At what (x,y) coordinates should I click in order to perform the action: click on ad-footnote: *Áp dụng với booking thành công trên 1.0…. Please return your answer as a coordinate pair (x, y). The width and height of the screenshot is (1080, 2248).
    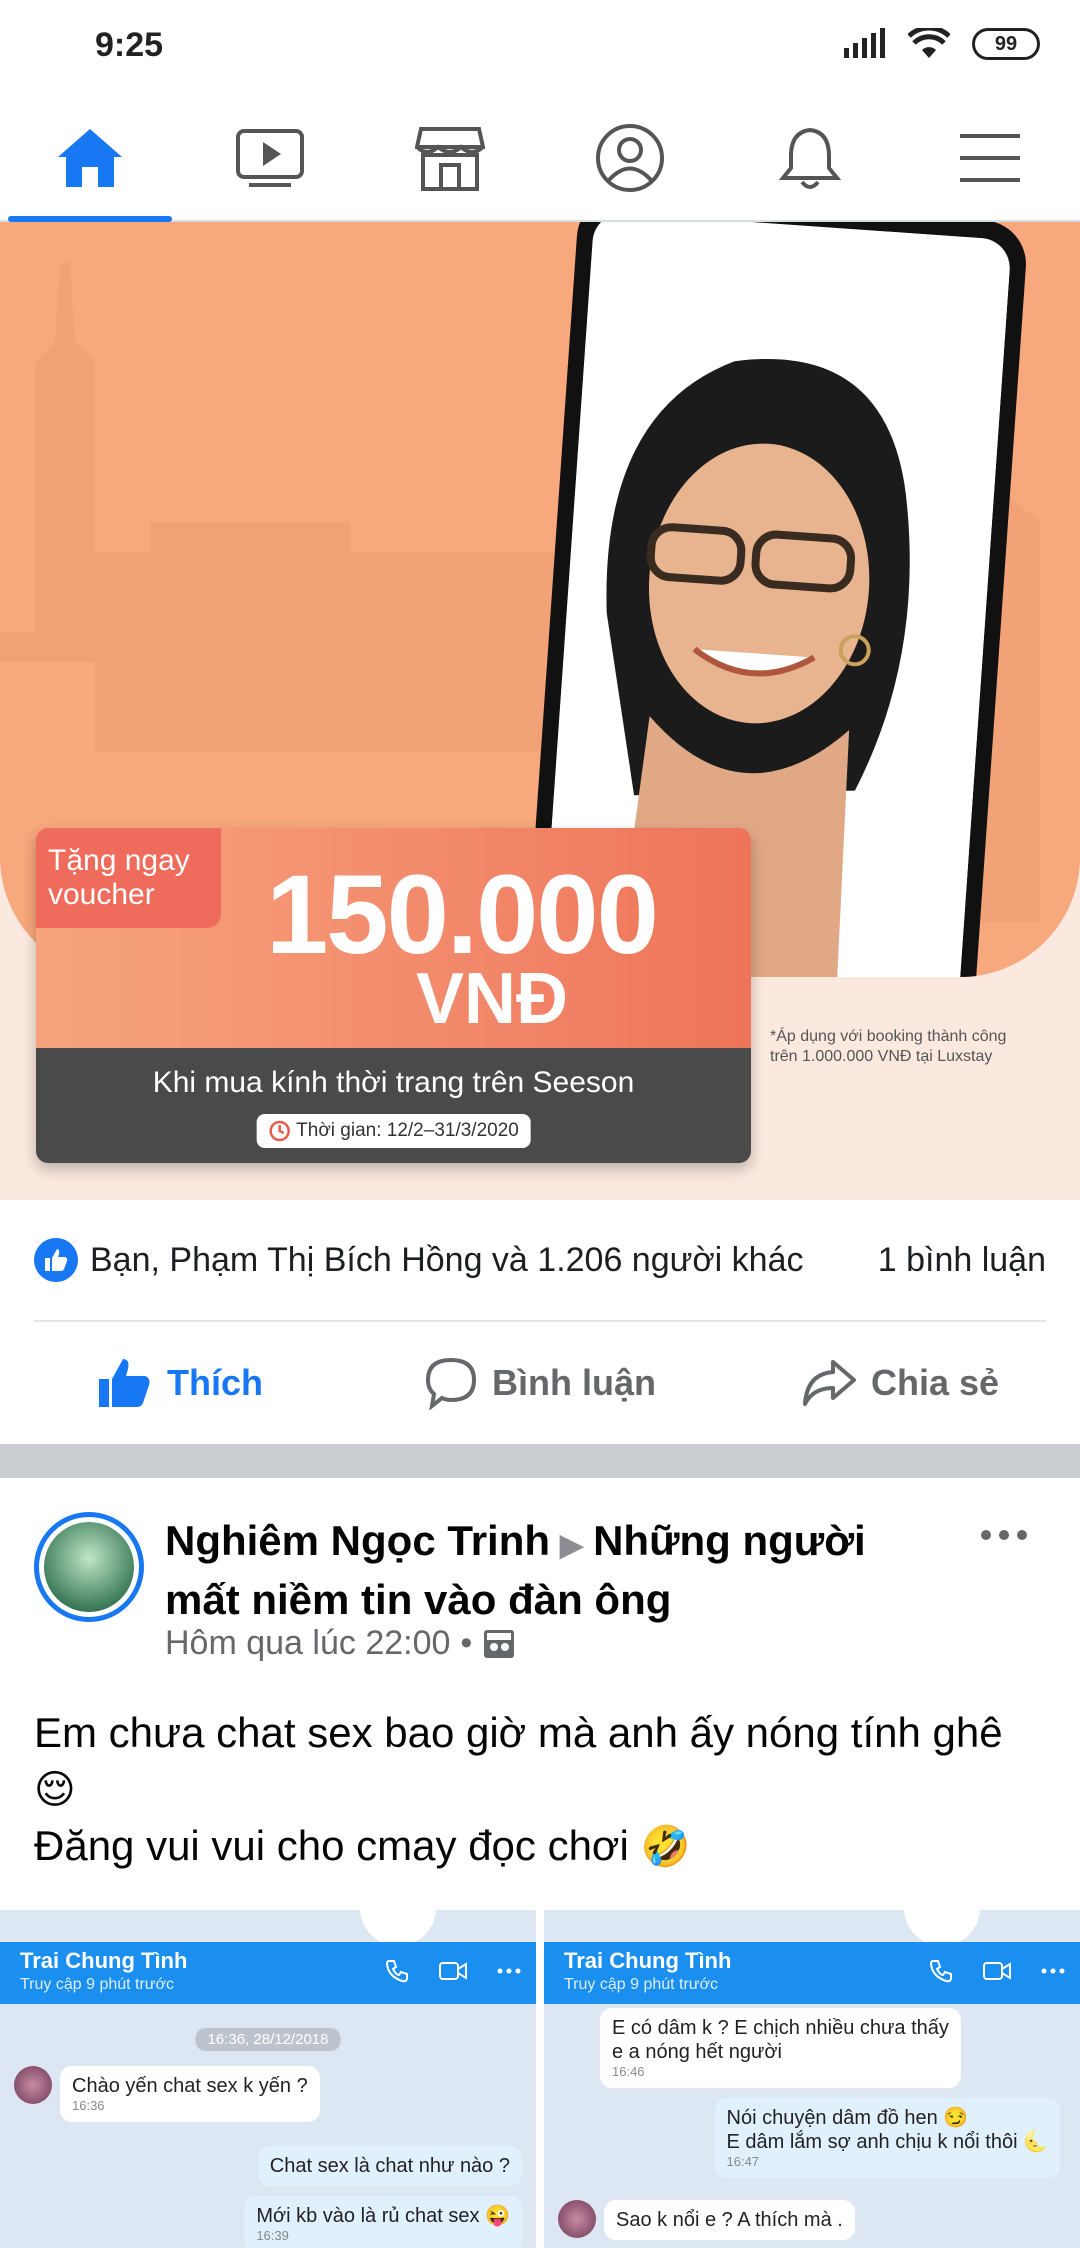
    Looking at the image, I should click on (888, 1046).